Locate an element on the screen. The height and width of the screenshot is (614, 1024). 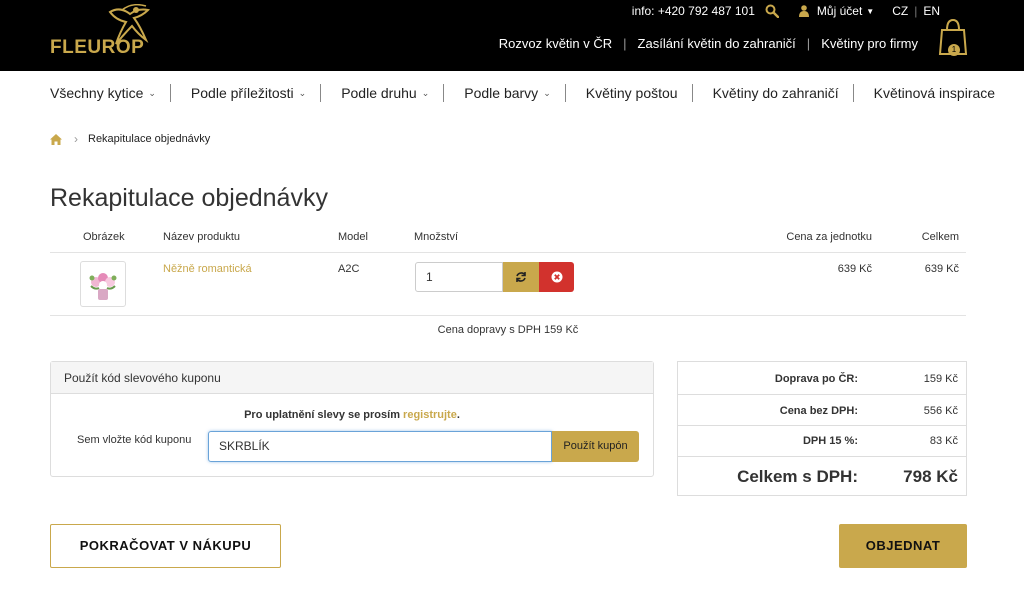
search-icon is located at coordinates (772, 11).